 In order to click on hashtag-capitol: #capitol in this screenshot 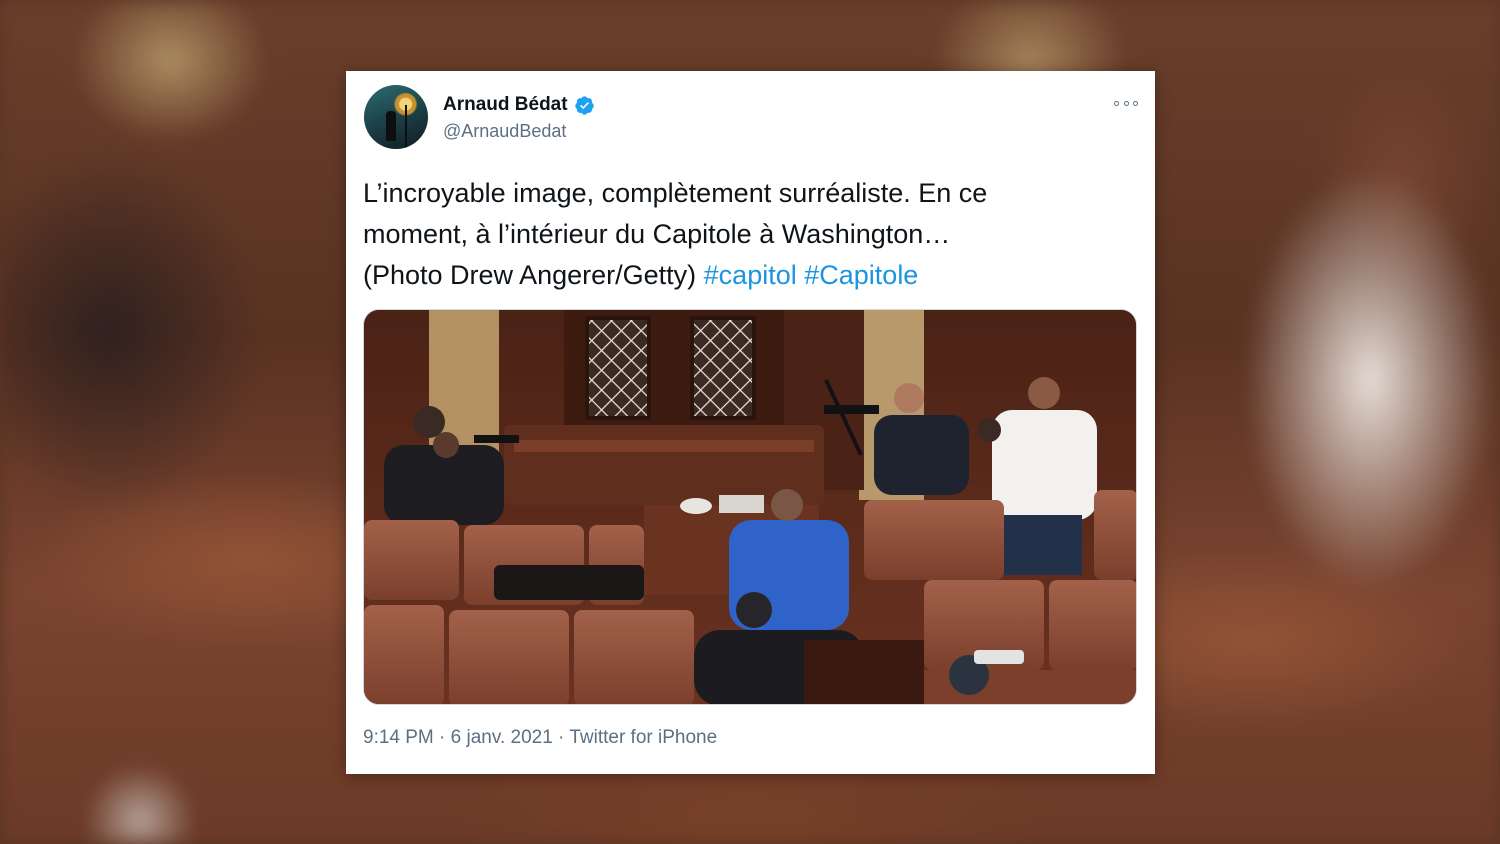, I will do `click(750, 275)`.